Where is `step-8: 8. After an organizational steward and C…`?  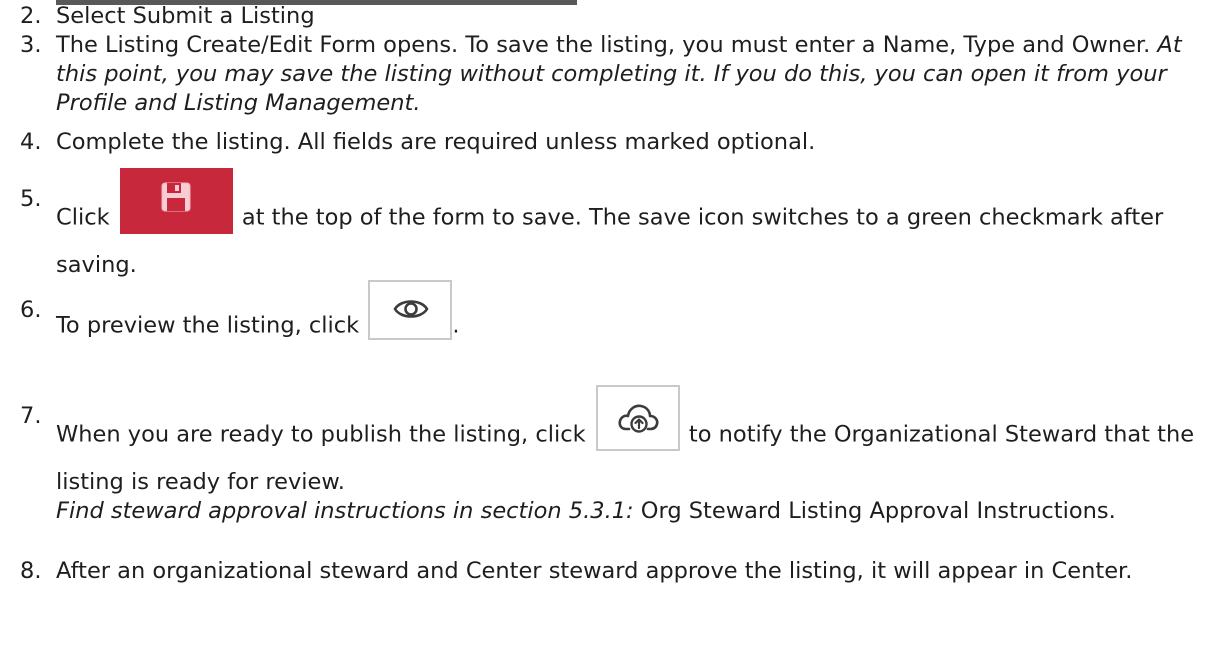
step-8: 8. After an organizational steward and C… is located at coordinates (611, 571).